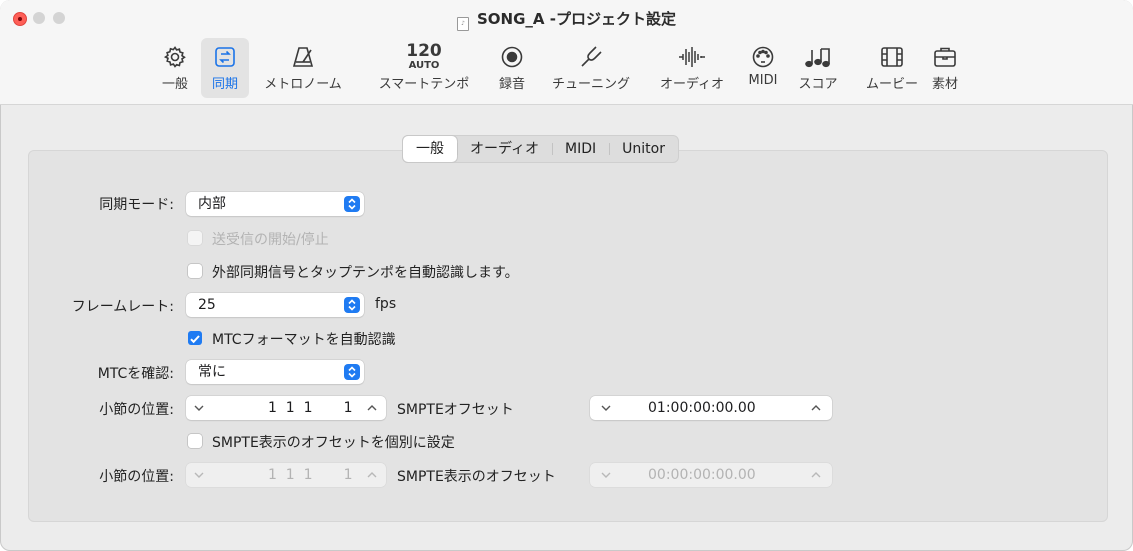 The width and height of the screenshot is (1133, 551). I want to click on smpte-offset-label: SMPTEオフセット, so click(455, 410).